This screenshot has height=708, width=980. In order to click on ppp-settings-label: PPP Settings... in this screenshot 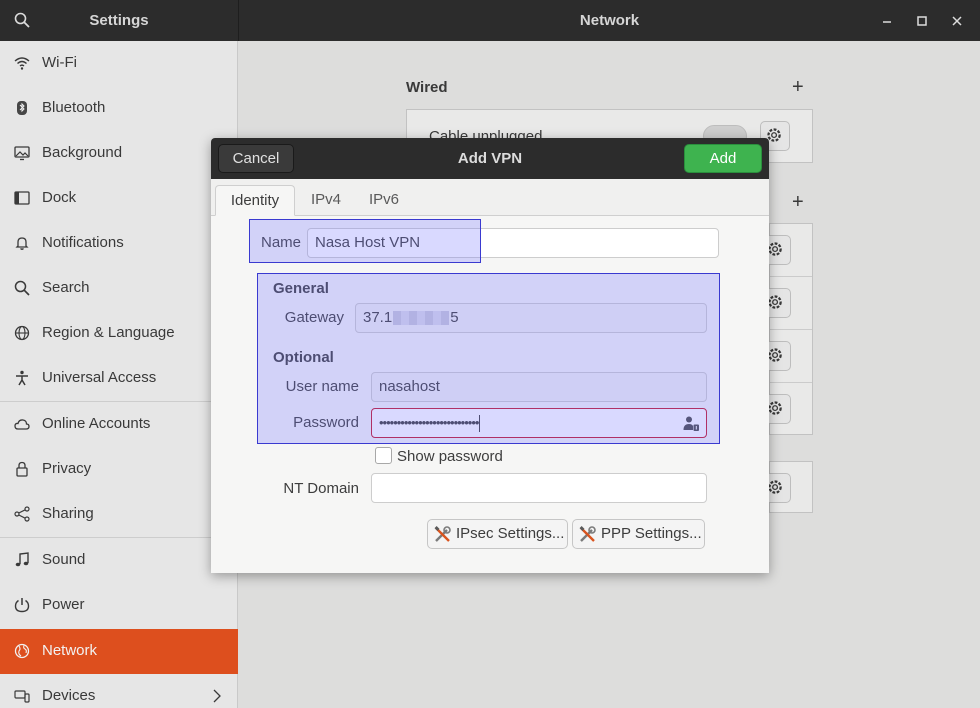, I will do `click(651, 533)`.